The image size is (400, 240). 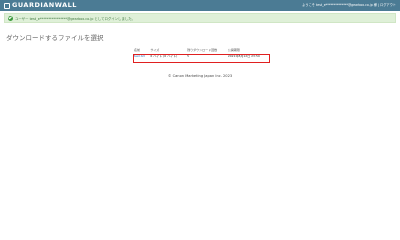 What do you see at coordinates (40, 5) in the screenshot?
I see `guardianwall-logo: GUARDIANWALL` at bounding box center [40, 5].